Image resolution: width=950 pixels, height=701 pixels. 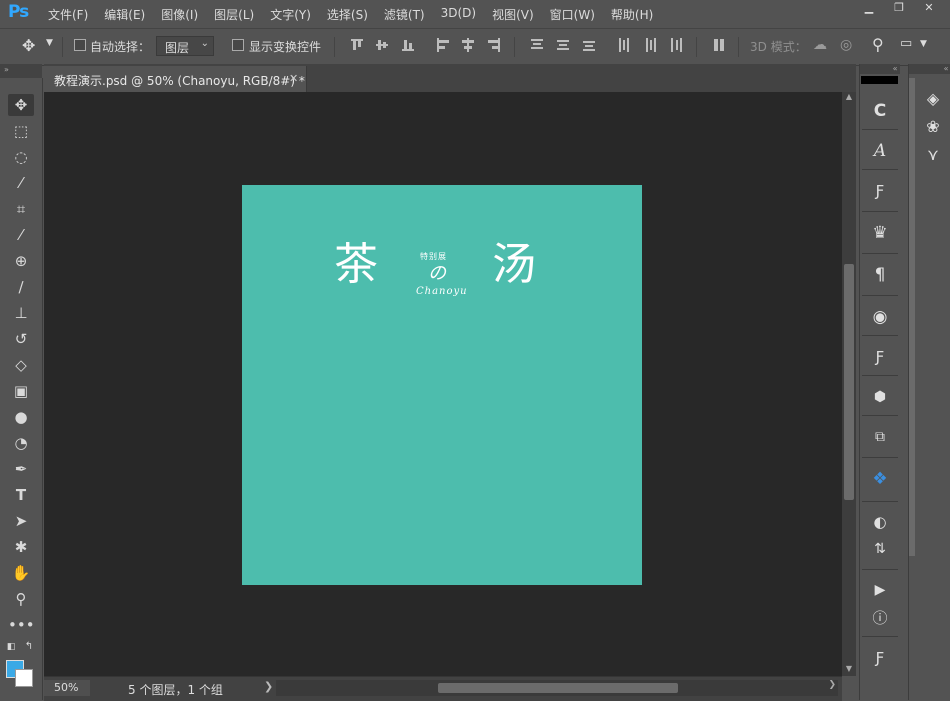 What do you see at coordinates (880, 151) in the screenshot?
I see `character-icon: A` at bounding box center [880, 151].